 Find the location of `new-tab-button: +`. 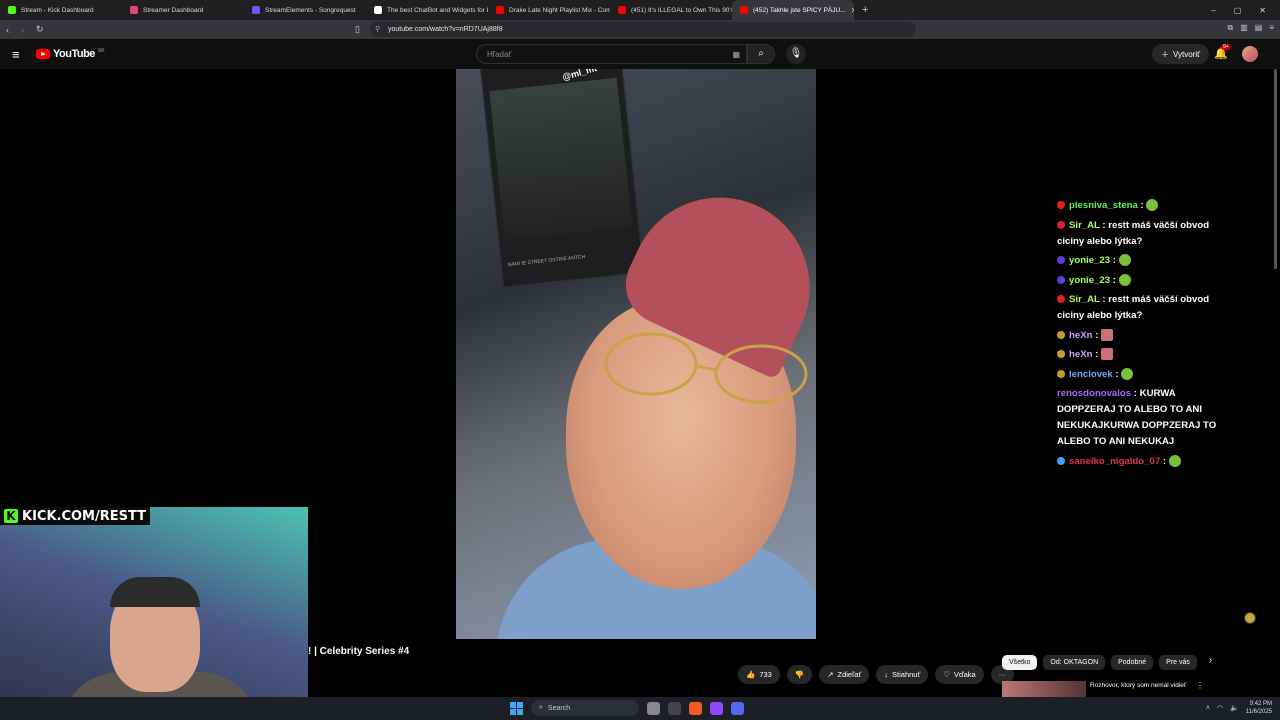

new-tab-button: + is located at coordinates (865, 10).